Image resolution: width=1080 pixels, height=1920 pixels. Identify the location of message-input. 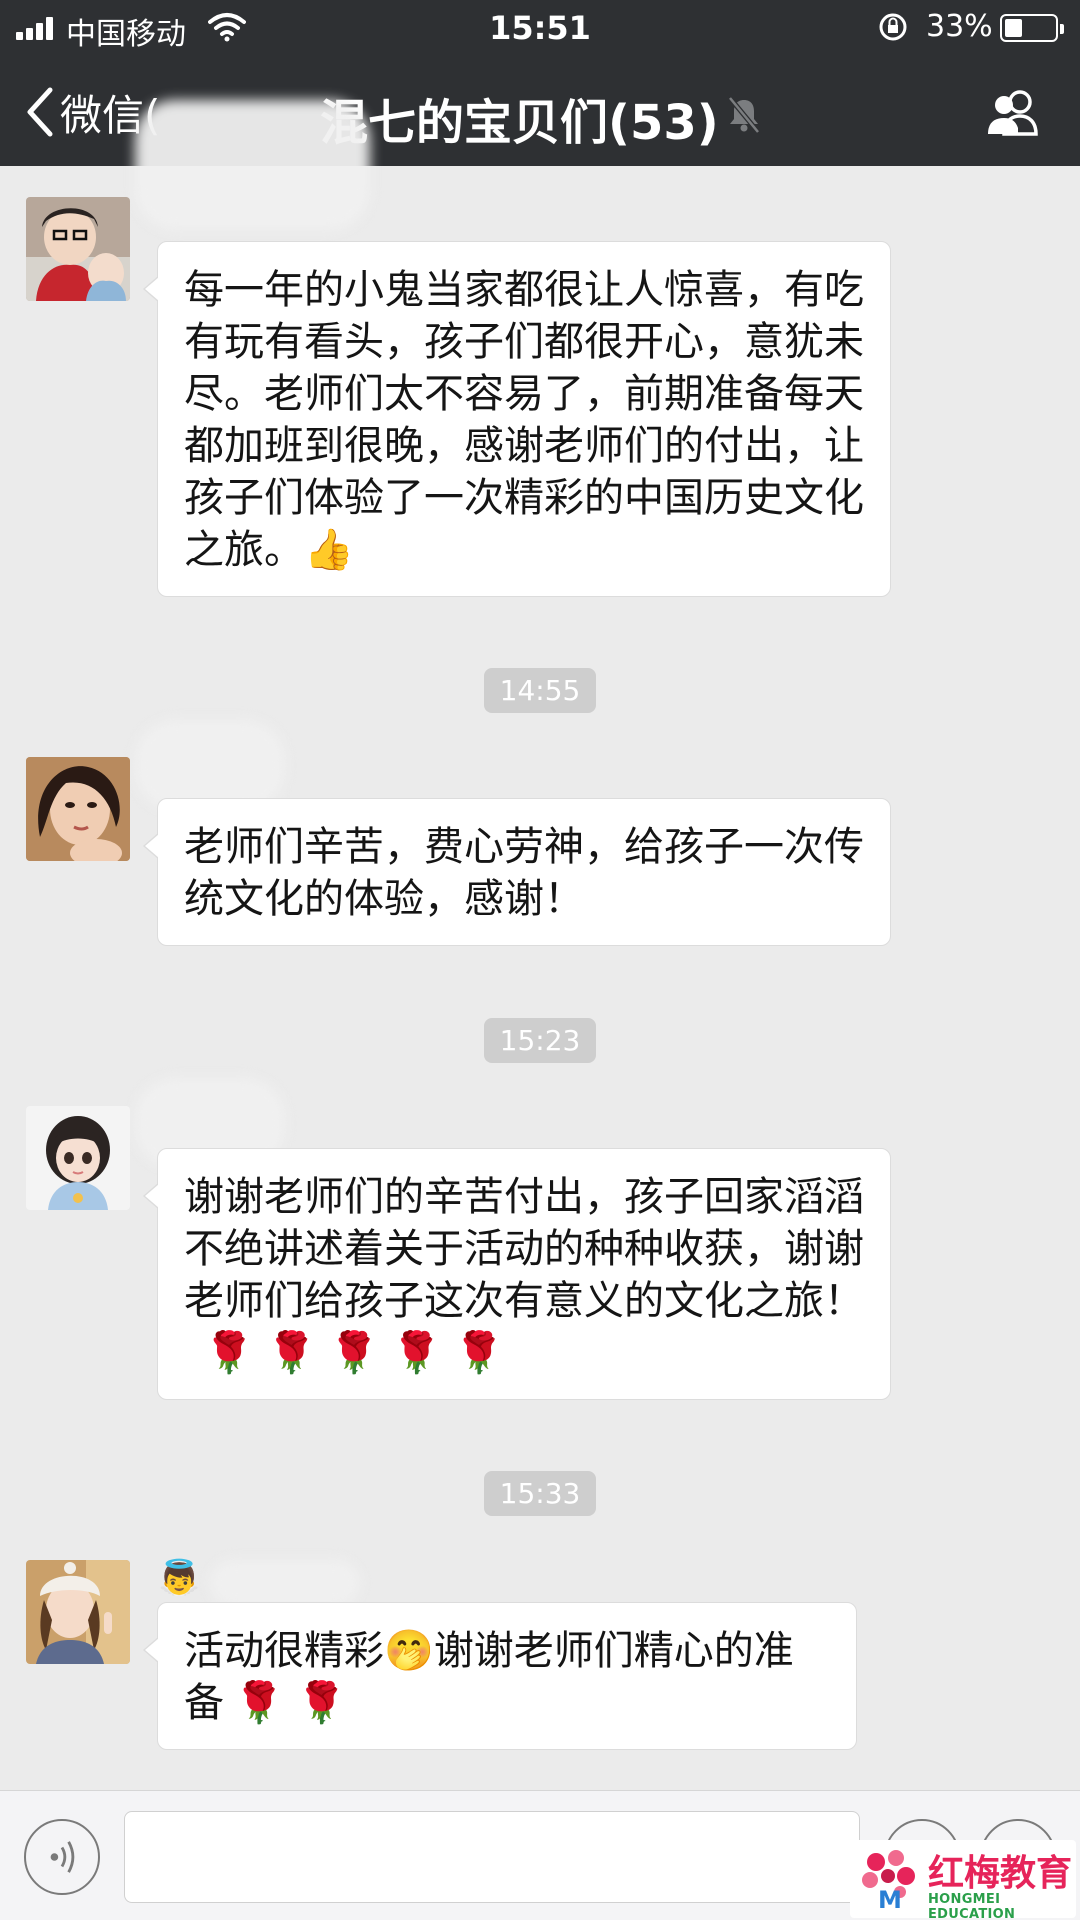
(492, 1857).